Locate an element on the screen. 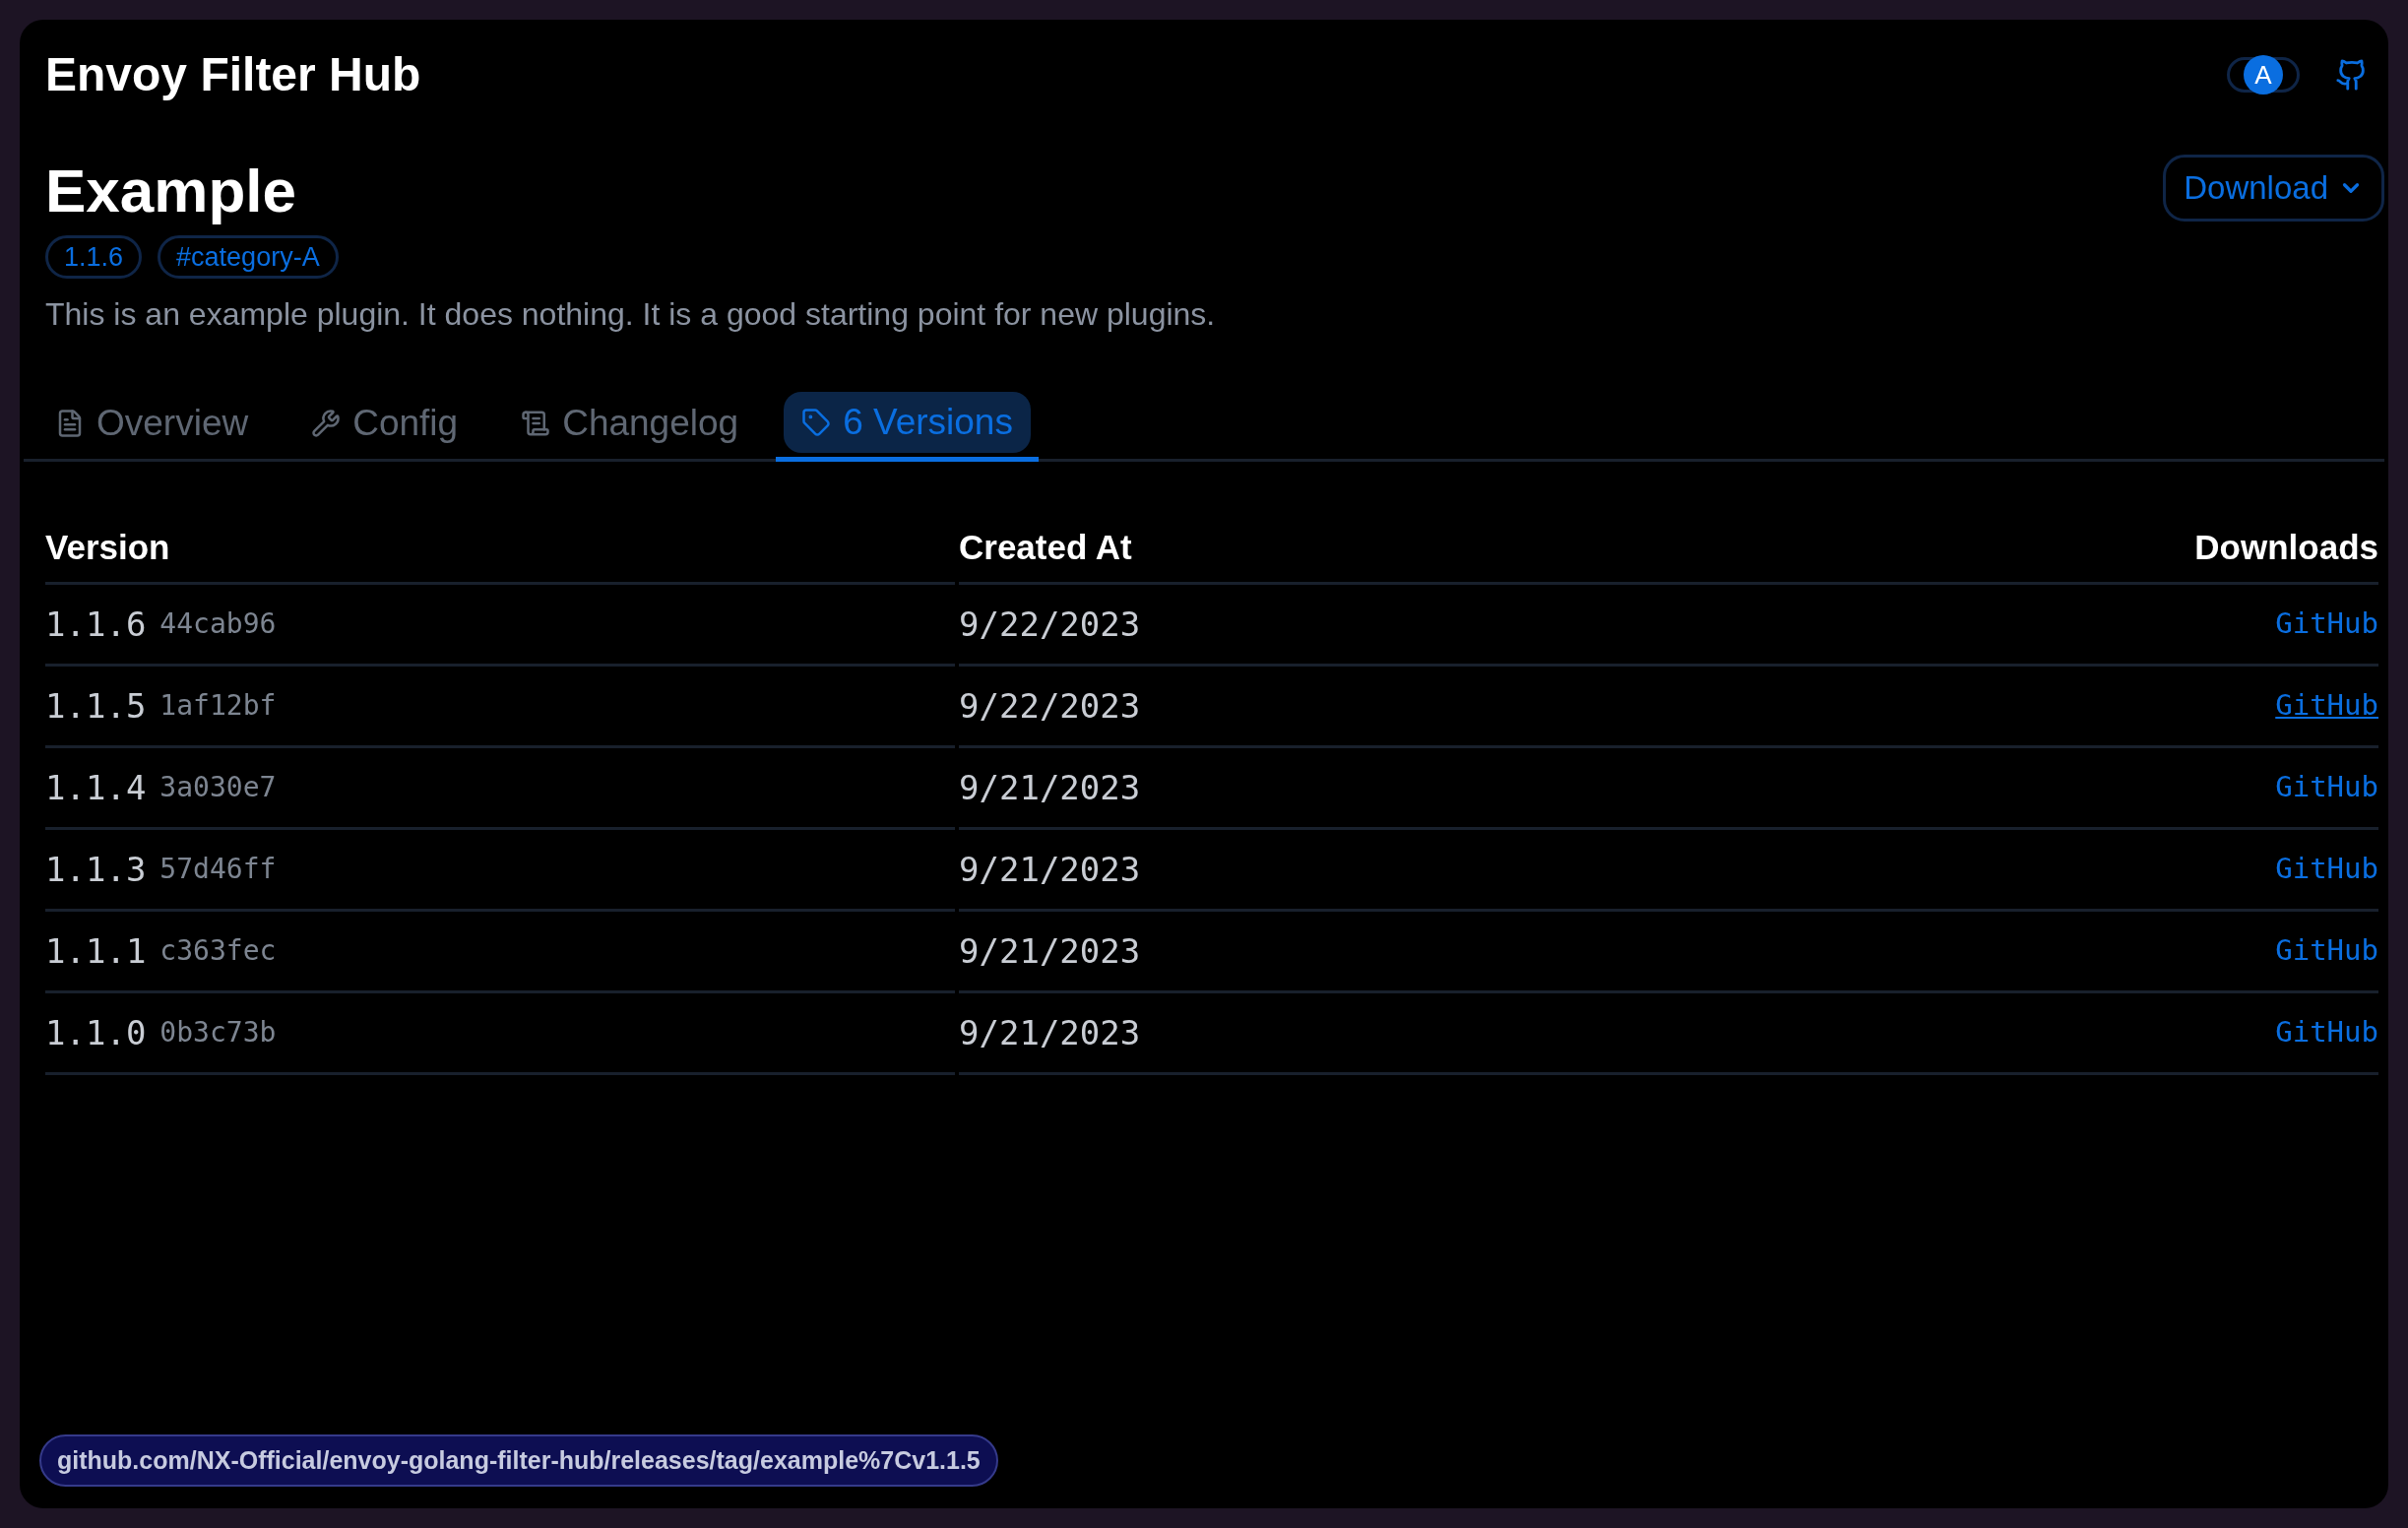 The image size is (2408, 1528). download-button: Download is located at coordinates (2273, 189).